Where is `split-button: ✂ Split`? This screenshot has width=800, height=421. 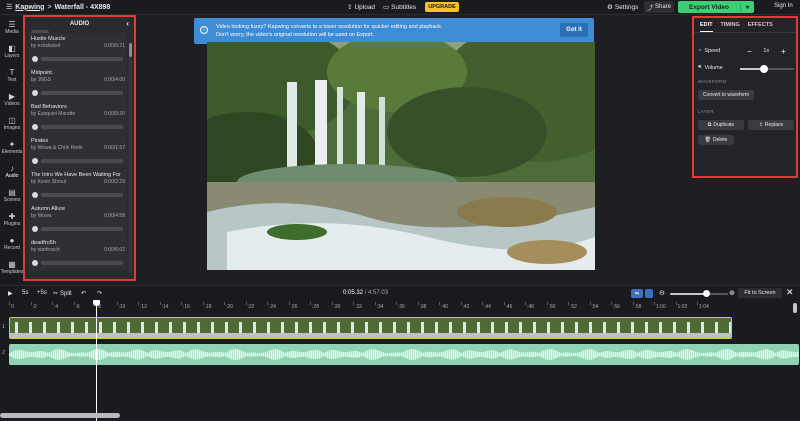
split-button: ✂ Split is located at coordinates (62, 294).